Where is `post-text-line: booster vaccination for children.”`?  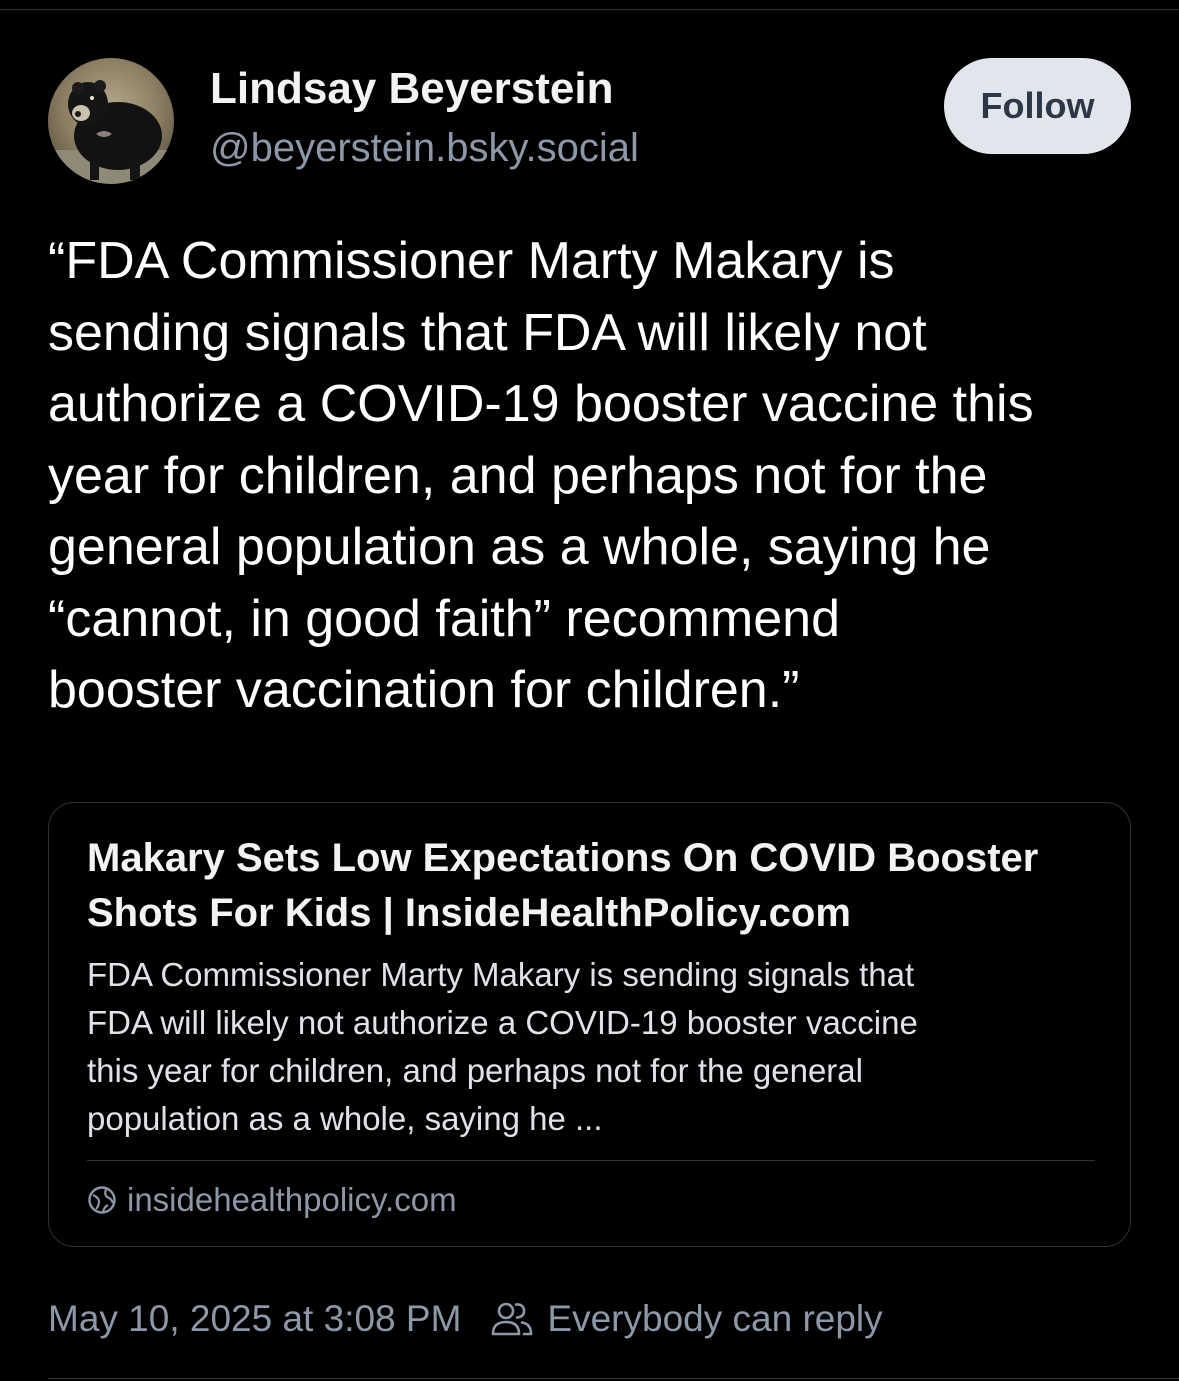
post-text-line: booster vaccination for children.” is located at coordinates (424, 690).